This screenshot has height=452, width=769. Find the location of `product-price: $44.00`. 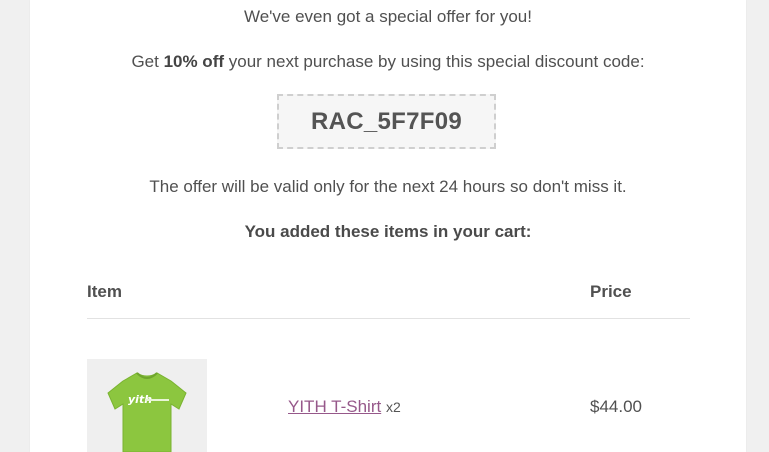

product-price: $44.00 is located at coordinates (616, 406).